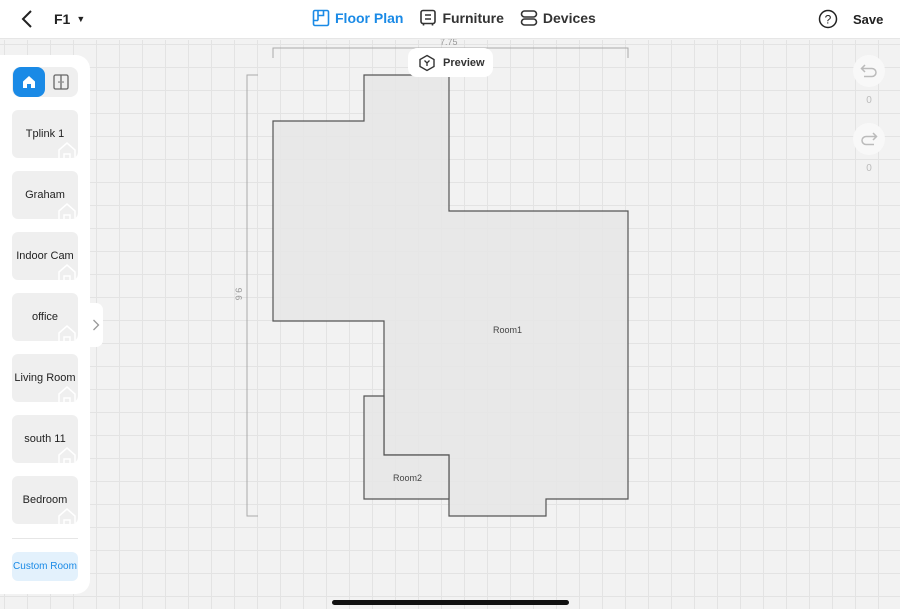 This screenshot has width=900, height=609. I want to click on undo-icon, so click(868, 71).